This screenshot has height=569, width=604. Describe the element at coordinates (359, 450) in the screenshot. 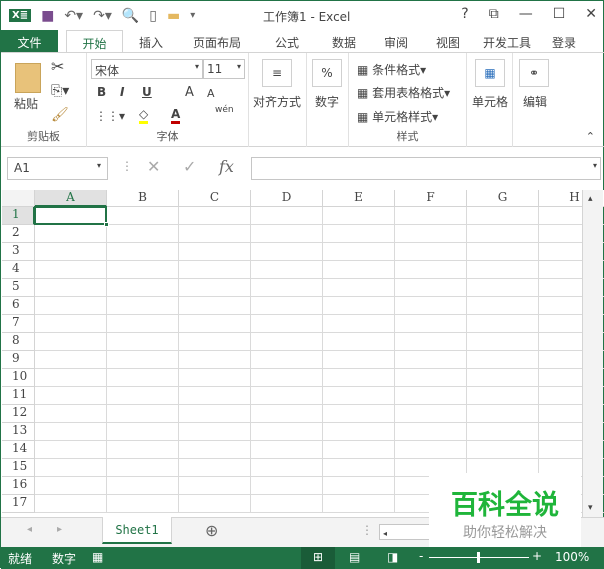

I see `cell-E14` at that location.